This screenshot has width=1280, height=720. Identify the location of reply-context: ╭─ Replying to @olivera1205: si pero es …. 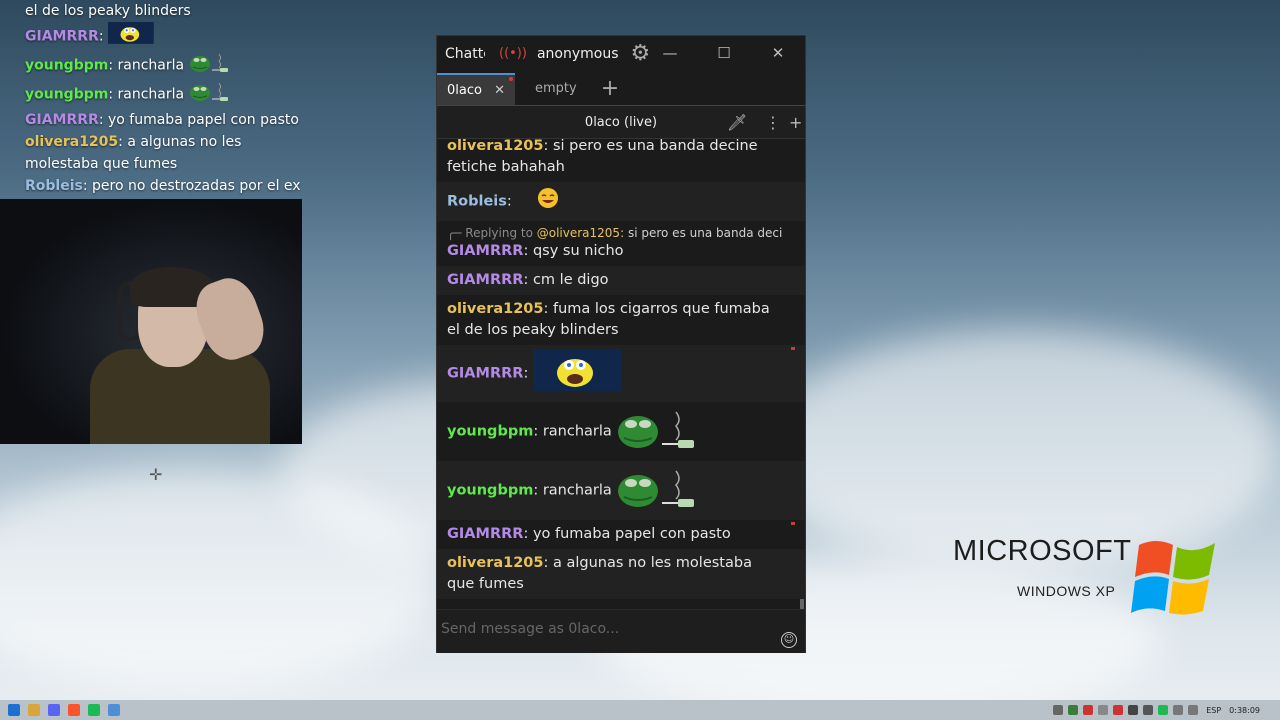
(615, 233).